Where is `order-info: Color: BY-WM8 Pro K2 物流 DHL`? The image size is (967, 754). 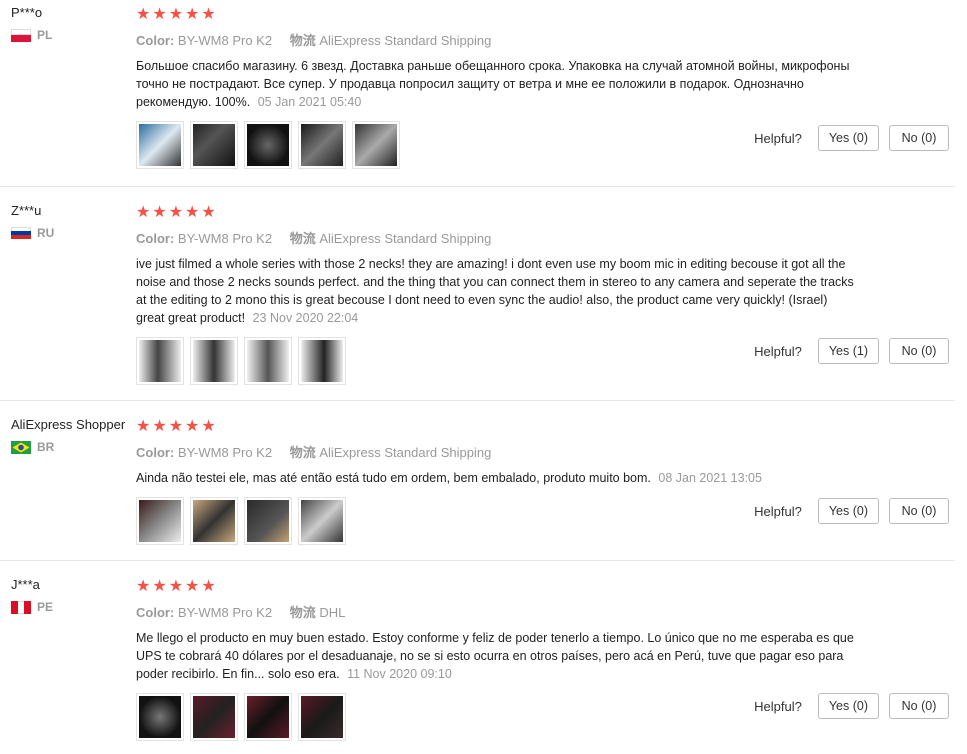 order-info: Color: BY-WM8 Pro K2 物流 DHL is located at coordinates (496, 613).